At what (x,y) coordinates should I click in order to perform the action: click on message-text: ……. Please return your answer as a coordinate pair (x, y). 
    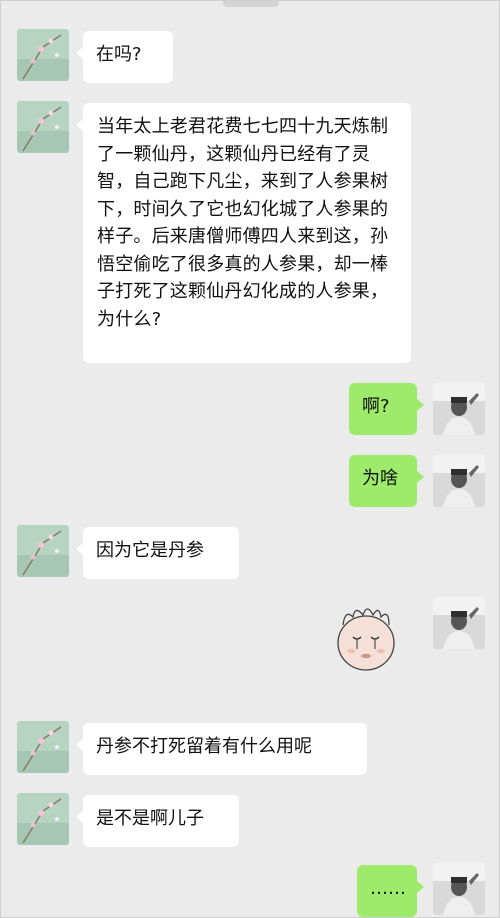
    Looking at the image, I should click on (388, 888).